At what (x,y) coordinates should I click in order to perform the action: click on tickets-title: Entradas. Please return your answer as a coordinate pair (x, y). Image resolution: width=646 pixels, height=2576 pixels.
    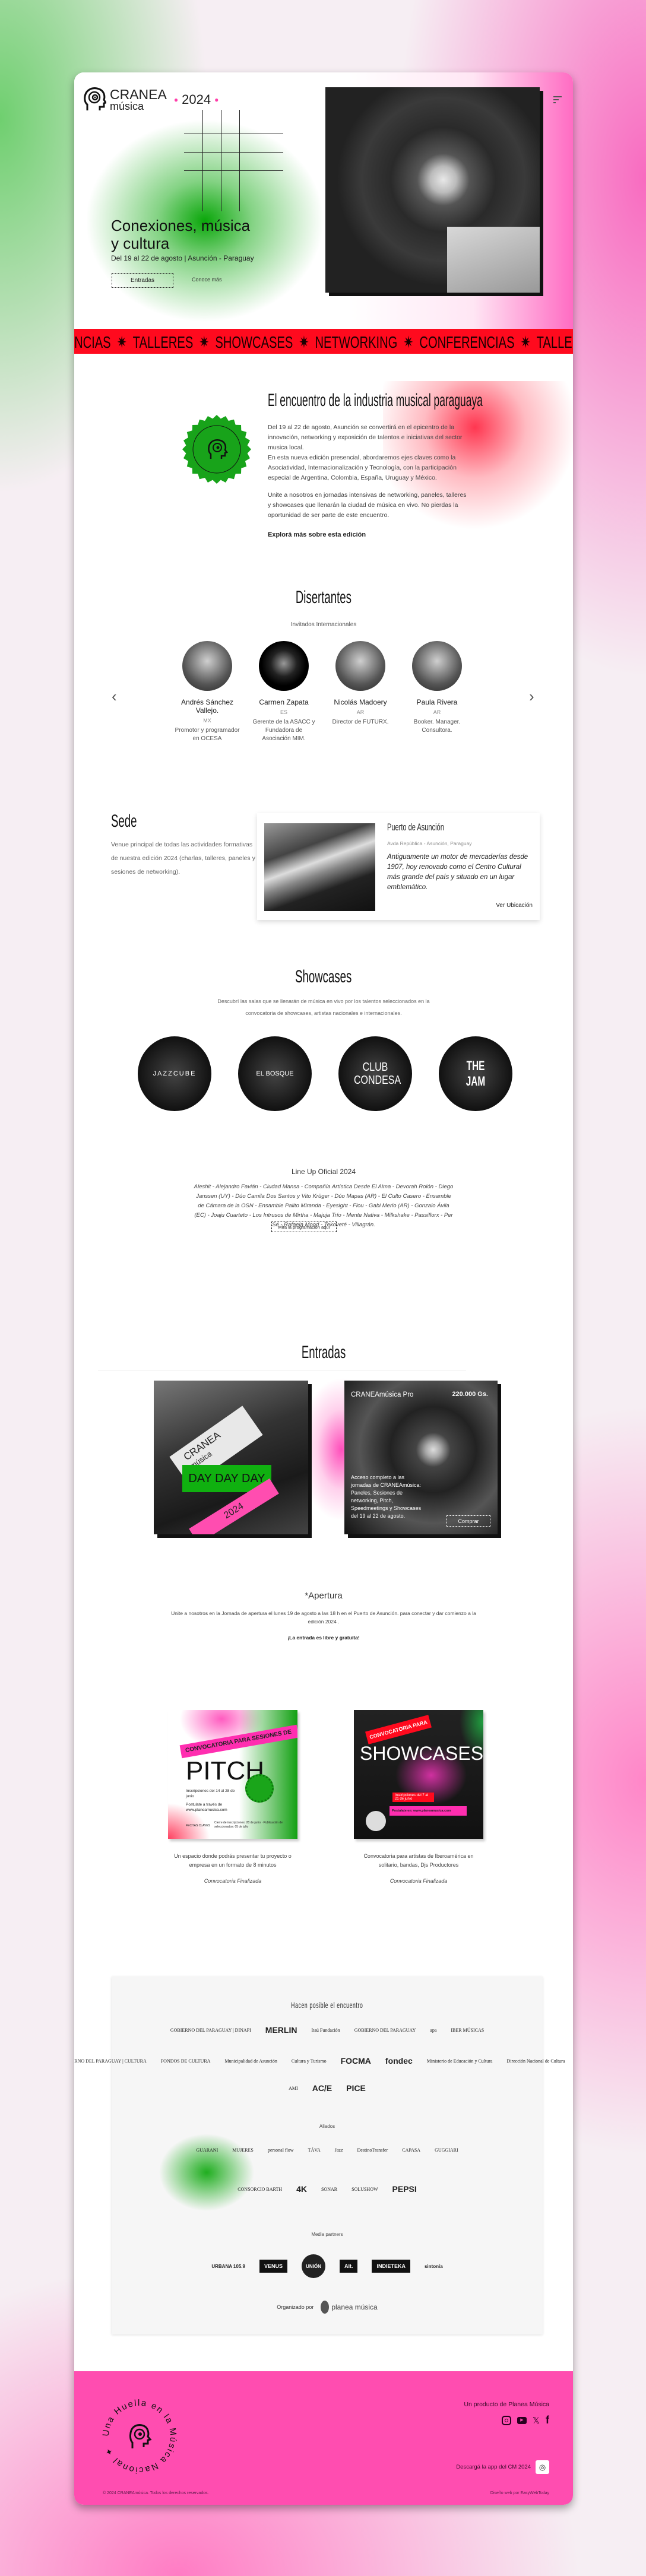
    Looking at the image, I should click on (323, 1352).